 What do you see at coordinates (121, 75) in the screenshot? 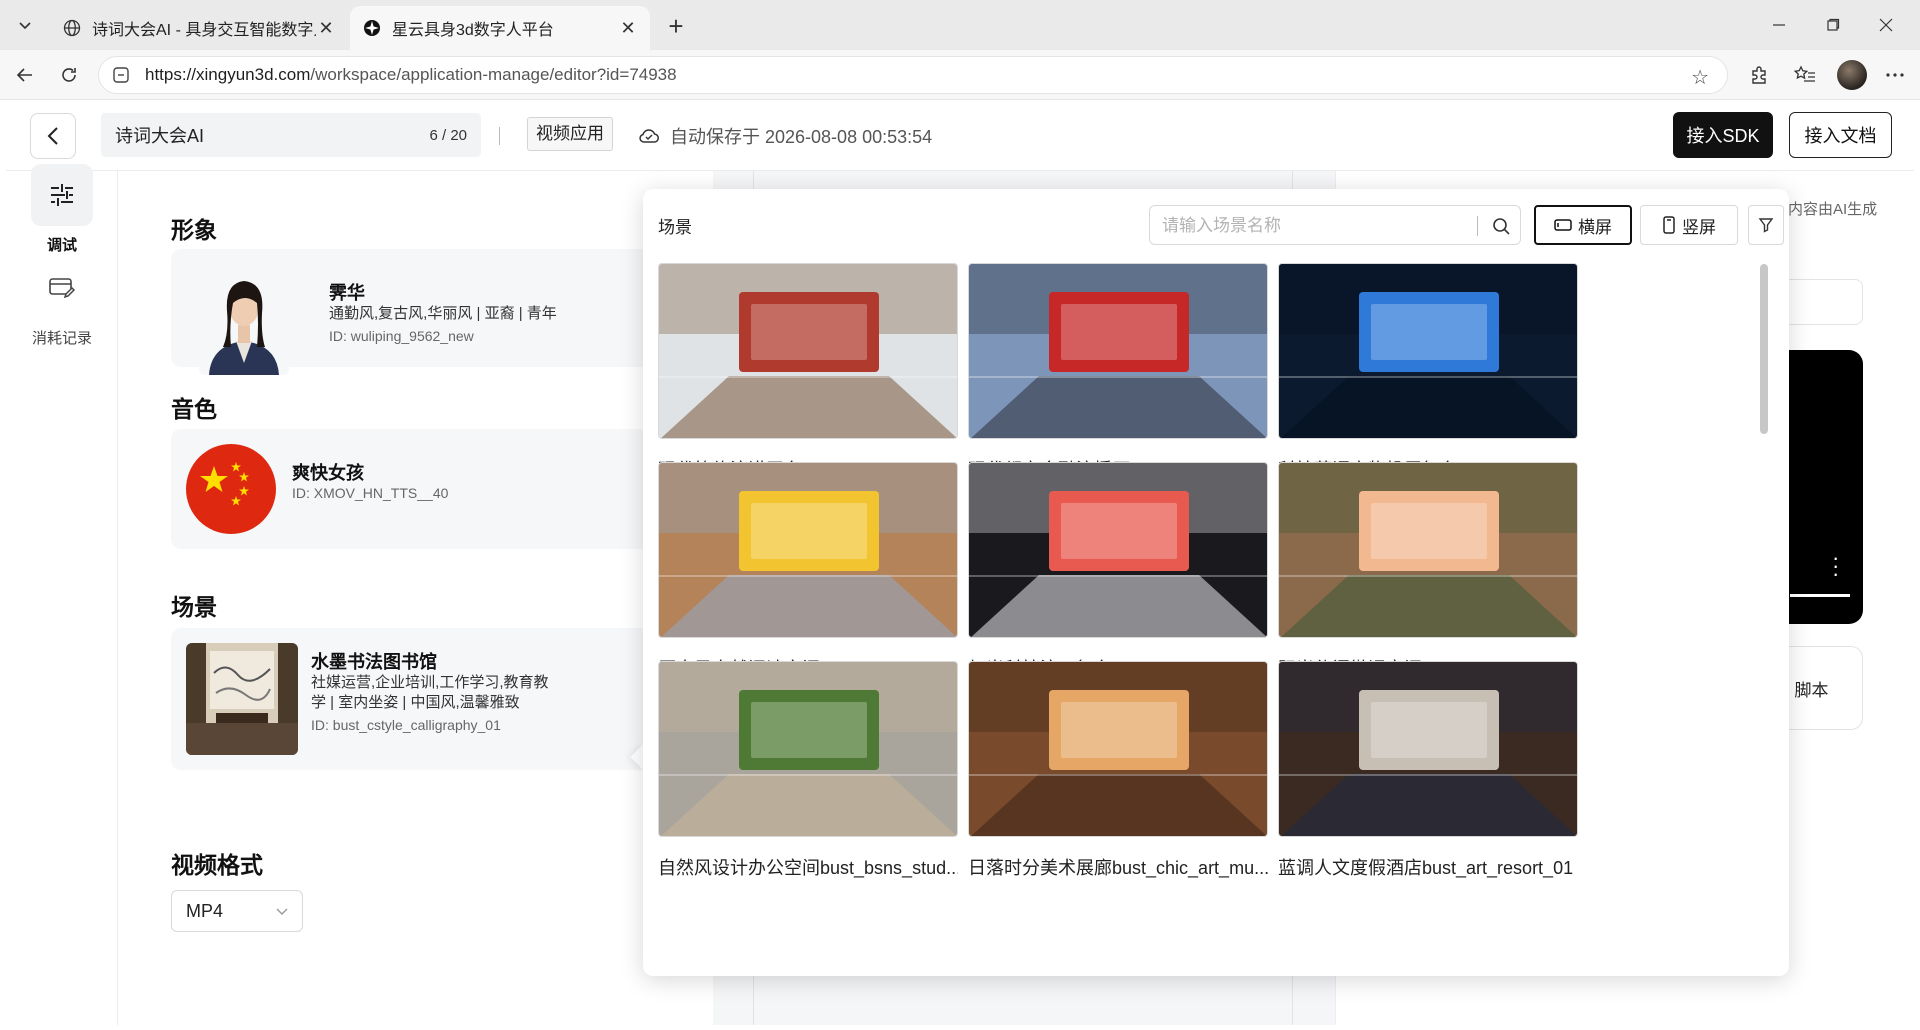
I see `site-info-icon` at bounding box center [121, 75].